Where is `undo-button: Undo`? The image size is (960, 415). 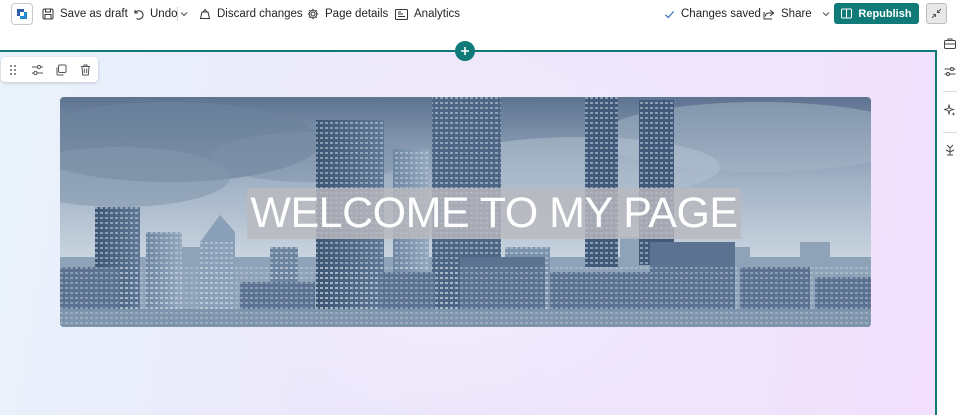
undo-button: Undo is located at coordinates (155, 14).